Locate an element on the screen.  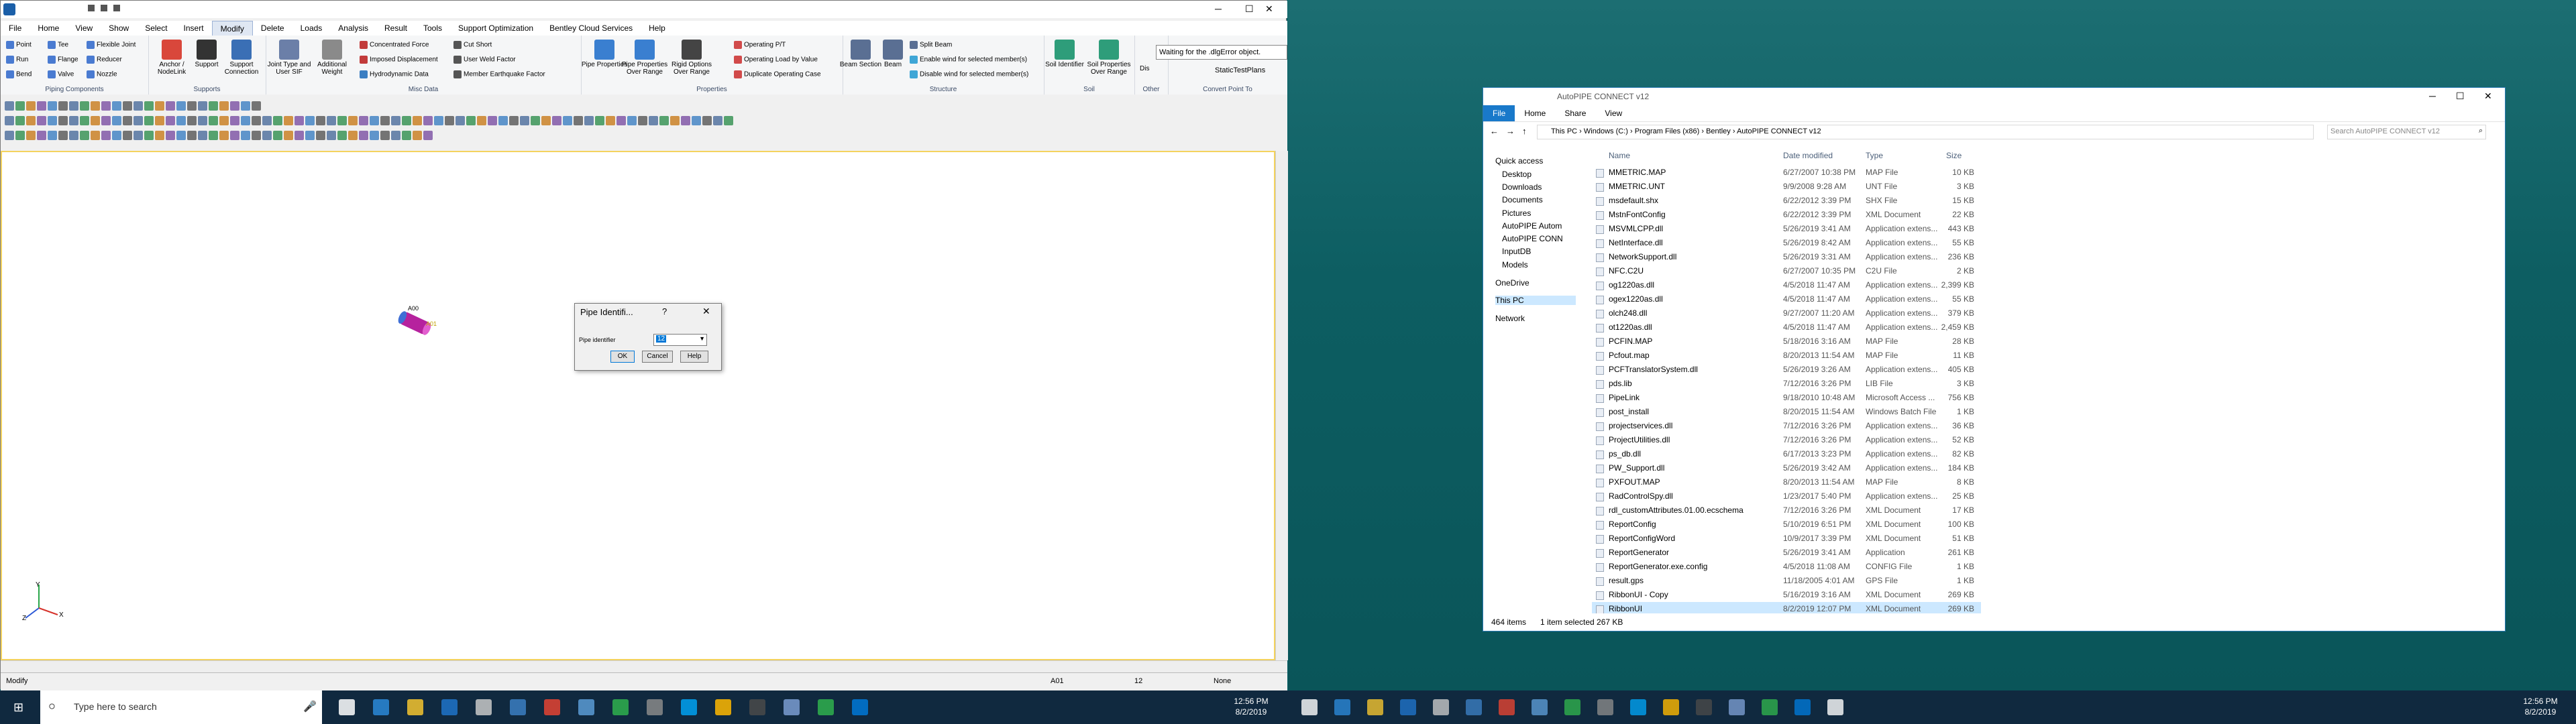
nav-item-inputdb: InputDB is located at coordinates (1516, 251).